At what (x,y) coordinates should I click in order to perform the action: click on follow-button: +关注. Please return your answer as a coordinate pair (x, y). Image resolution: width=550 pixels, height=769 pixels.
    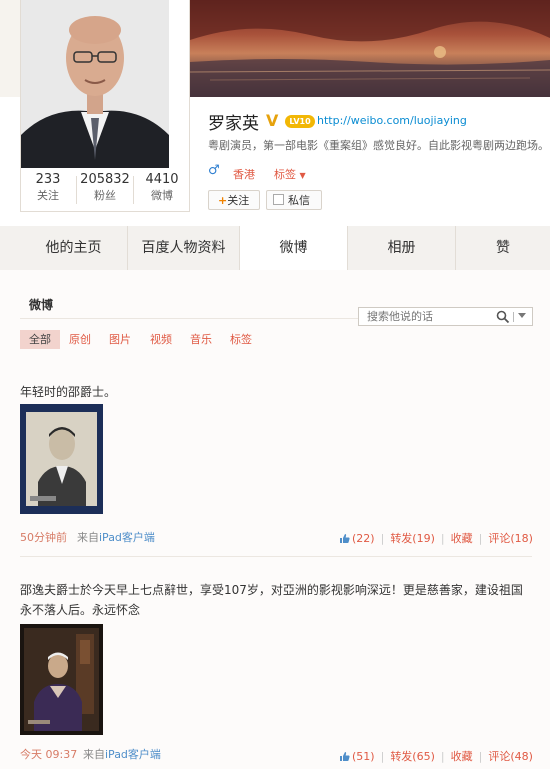
    Looking at the image, I should click on (234, 200).